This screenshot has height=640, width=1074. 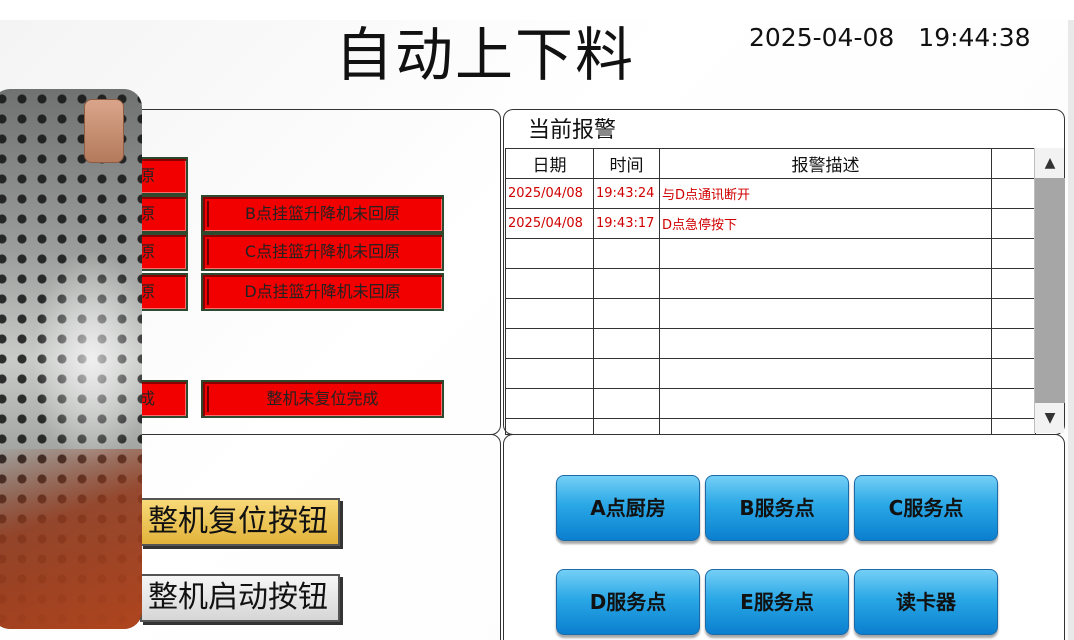 What do you see at coordinates (485, 55) in the screenshot?
I see `page-title: 自动上下料` at bounding box center [485, 55].